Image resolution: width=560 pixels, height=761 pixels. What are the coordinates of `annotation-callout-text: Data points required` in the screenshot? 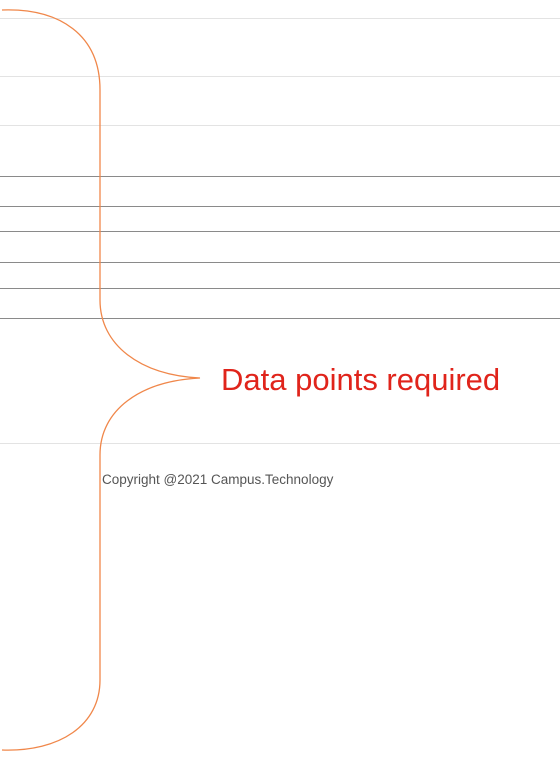 It's located at (361, 379).